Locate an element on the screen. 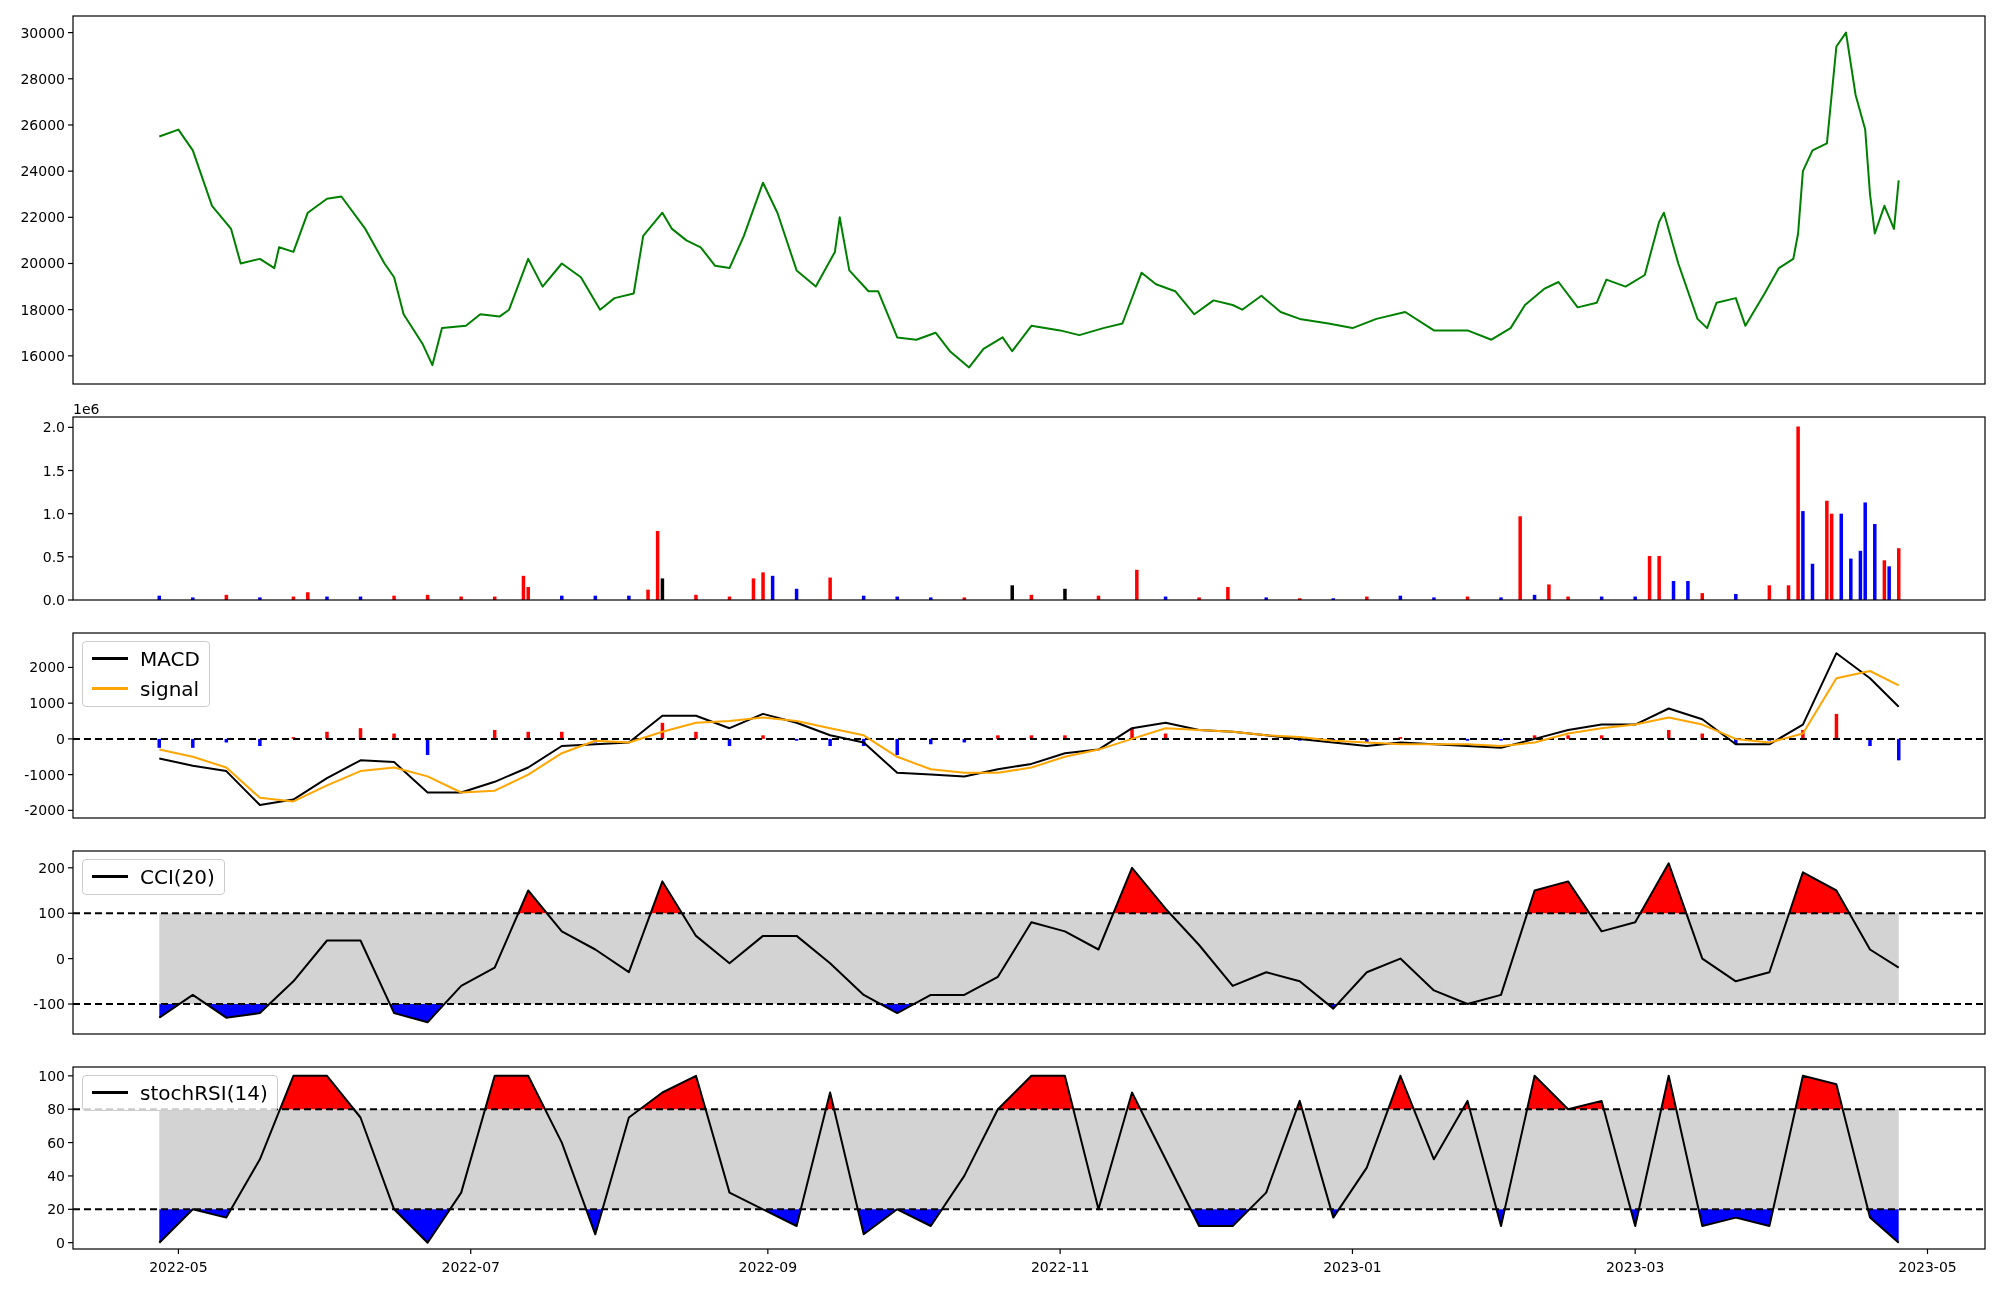 The image size is (2000, 1300). y-tick-label: 200 is located at coordinates (51, 867).